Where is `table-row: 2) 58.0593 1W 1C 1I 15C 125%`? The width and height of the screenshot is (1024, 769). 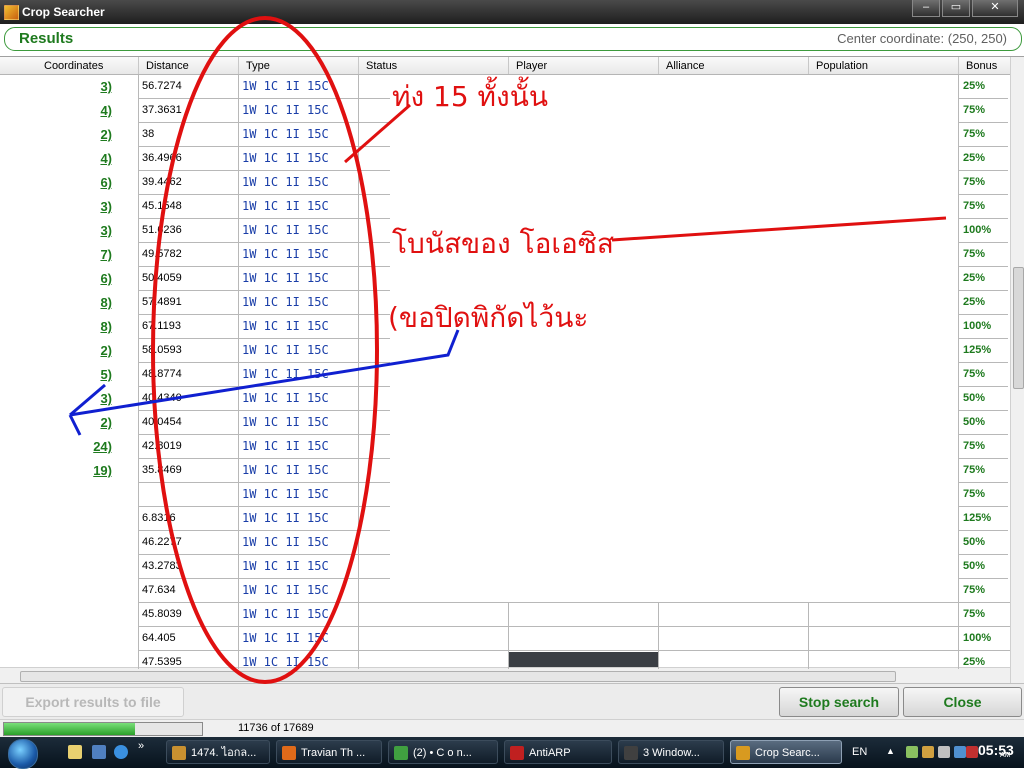 table-row: 2) 58.0593 1W 1C 1I 15C 125% is located at coordinates (505, 351).